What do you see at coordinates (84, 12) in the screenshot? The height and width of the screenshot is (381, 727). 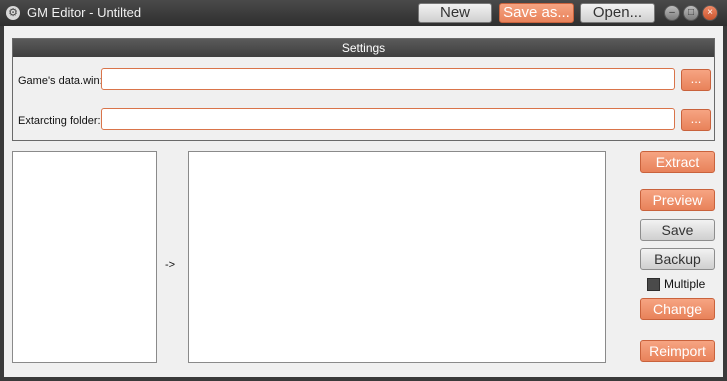 I see `window-title: GM Editor - Untilted` at bounding box center [84, 12].